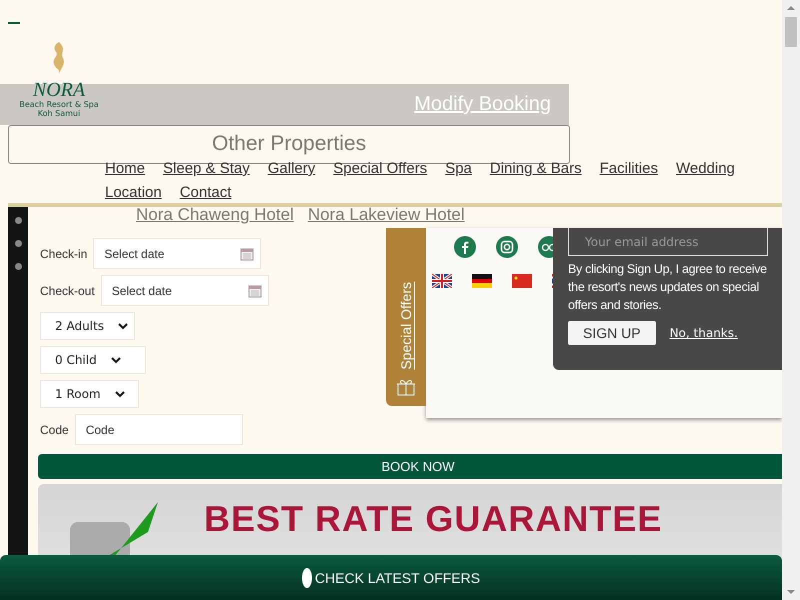 Image resolution: width=800 pixels, height=600 pixels. I want to click on nav-link: Contact, so click(206, 193).